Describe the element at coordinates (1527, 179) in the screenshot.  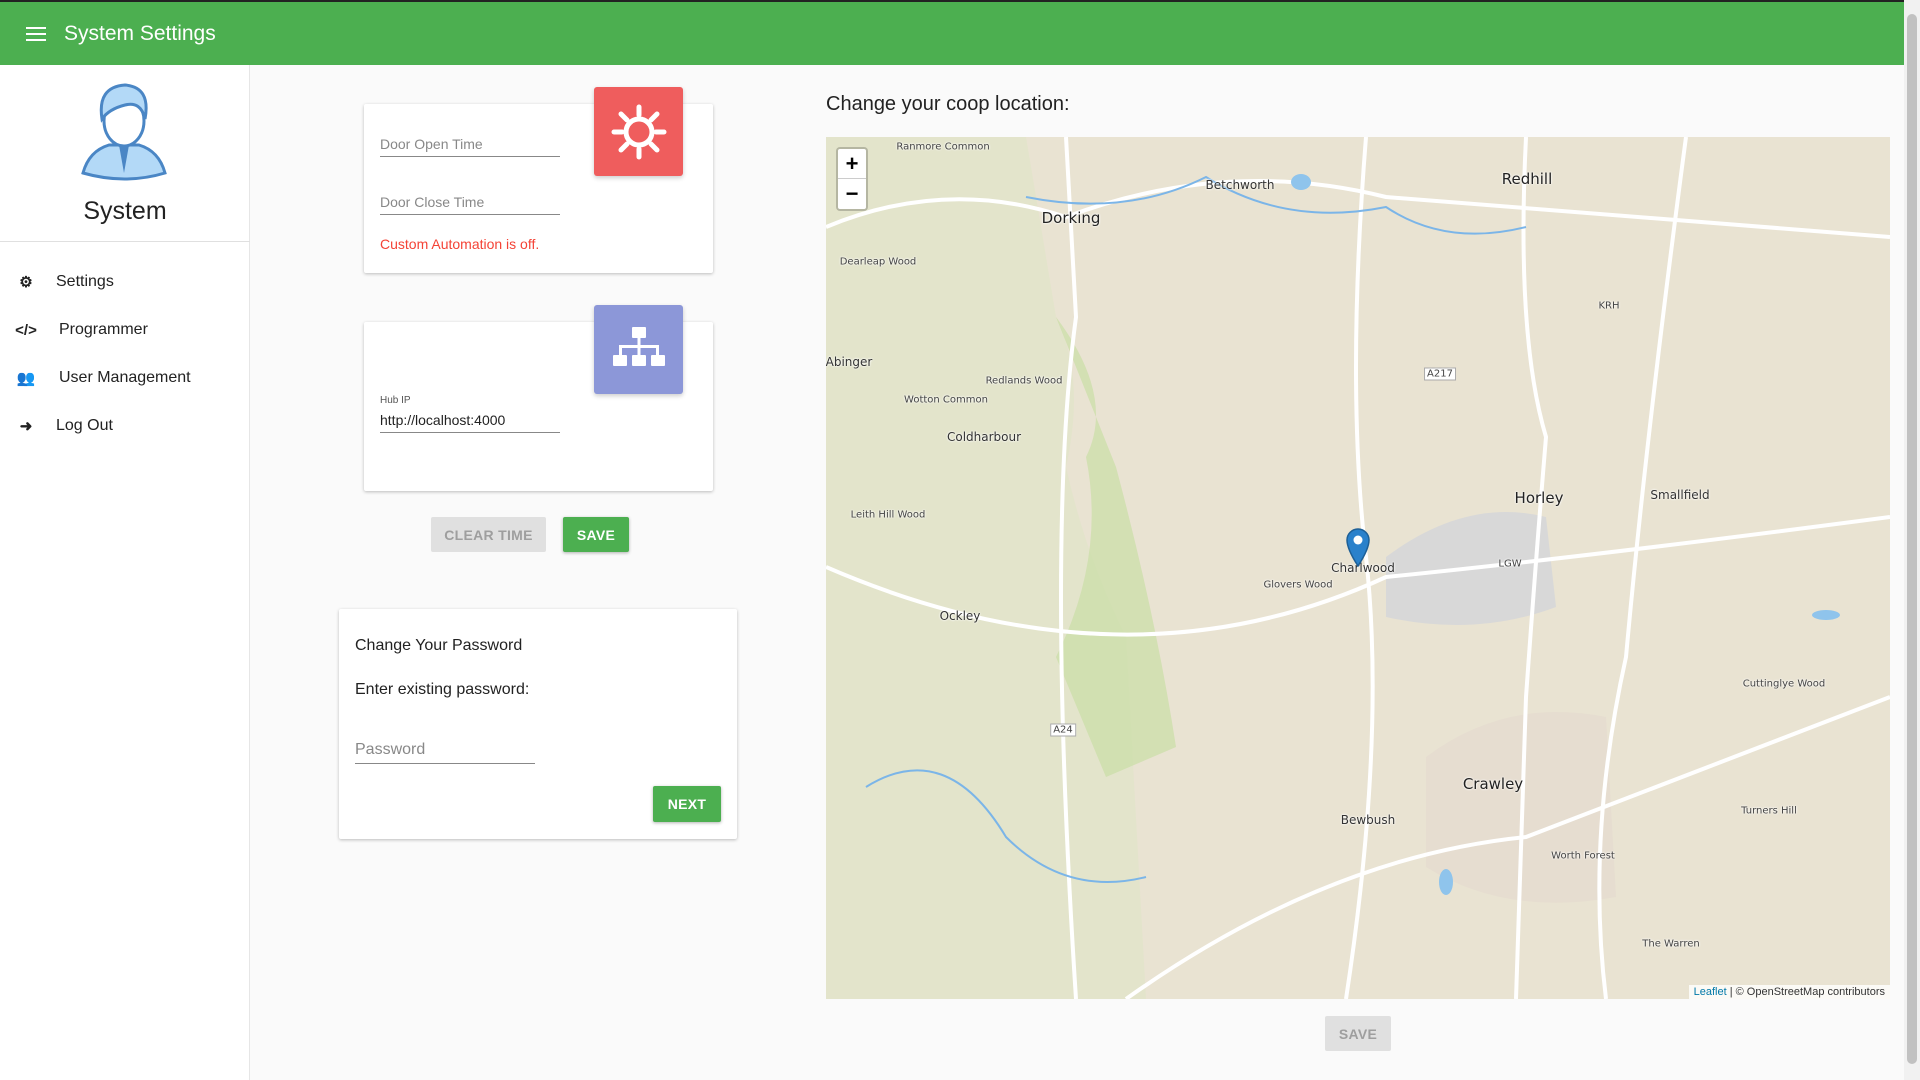
I see `map-place-label: Redhill` at that location.